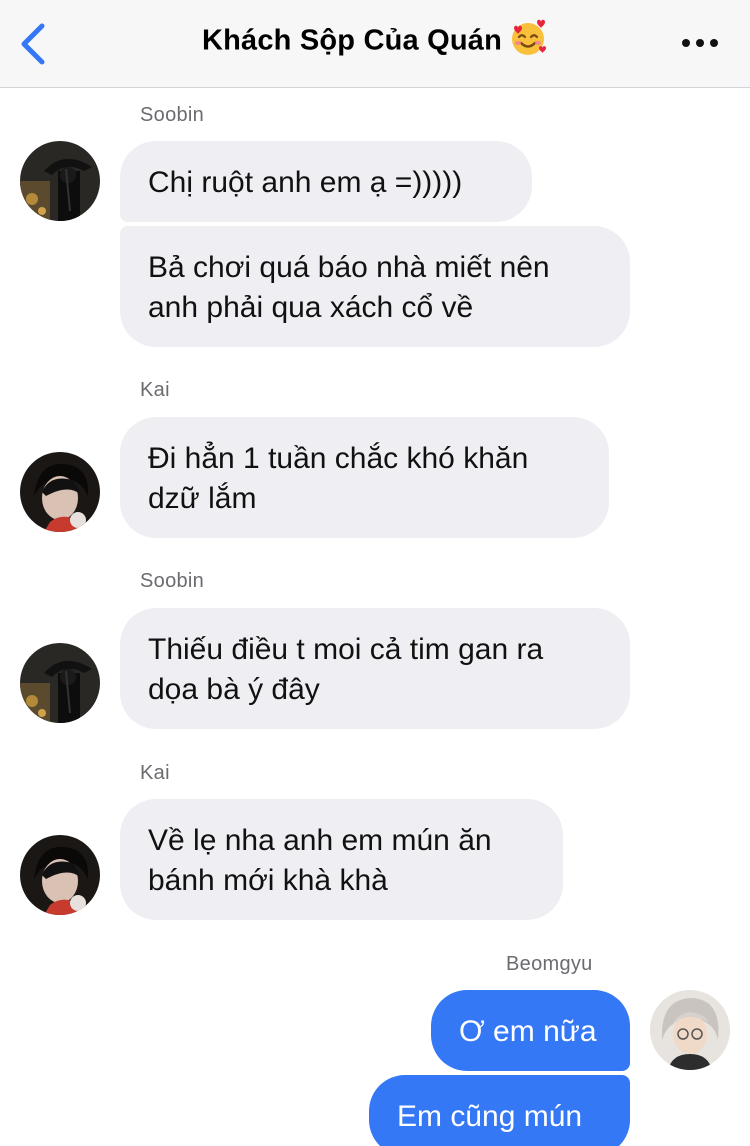 The image size is (750, 1146). What do you see at coordinates (341, 859) in the screenshot?
I see `message-bubble: Về lẹ nha anh em mún ăn bánh mới khà khà` at bounding box center [341, 859].